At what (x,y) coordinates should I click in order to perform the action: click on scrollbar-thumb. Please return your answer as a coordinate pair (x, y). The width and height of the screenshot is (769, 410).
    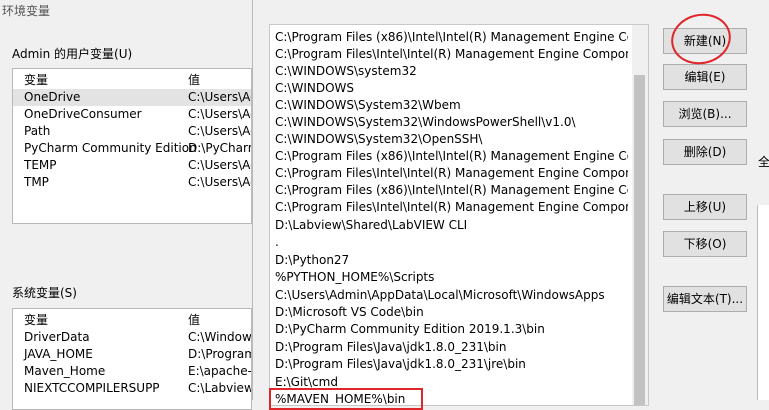
    Looking at the image, I should click on (639, 240).